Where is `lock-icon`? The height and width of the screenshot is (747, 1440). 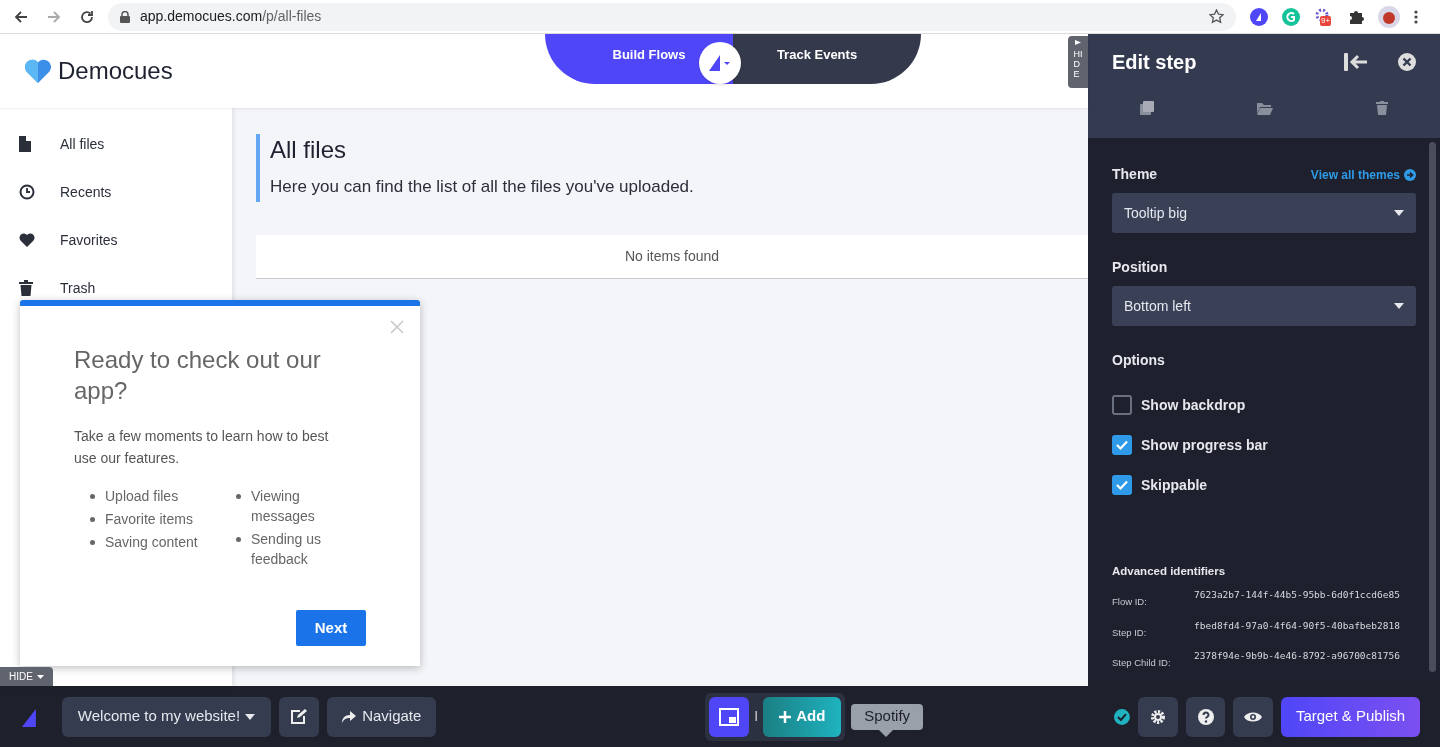 lock-icon is located at coordinates (125, 16).